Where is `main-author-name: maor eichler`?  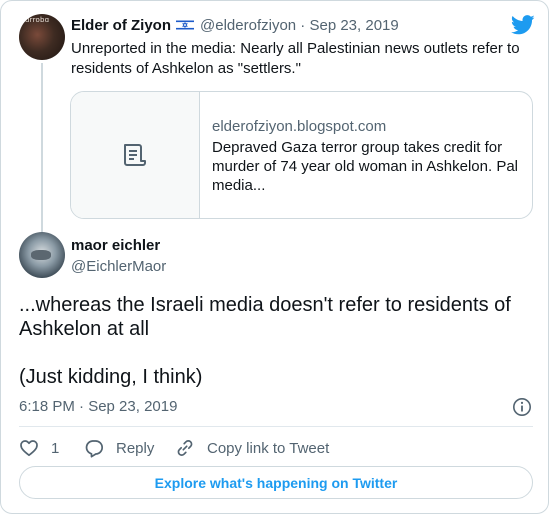
main-author-name: maor eichler is located at coordinates (115, 246).